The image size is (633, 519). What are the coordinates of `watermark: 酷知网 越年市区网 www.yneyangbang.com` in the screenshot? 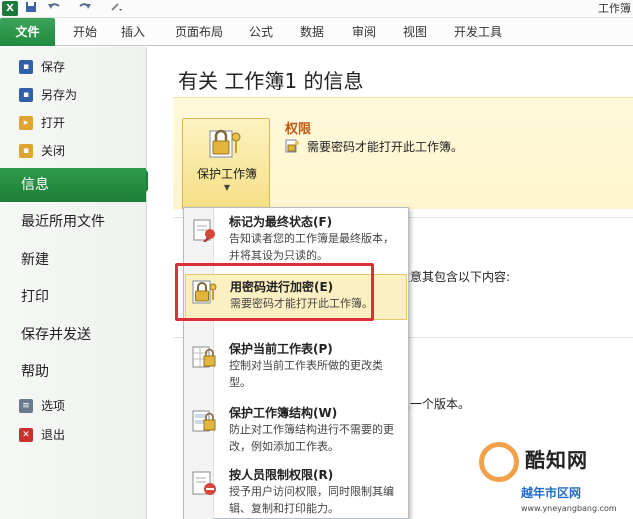 It's located at (553, 480).